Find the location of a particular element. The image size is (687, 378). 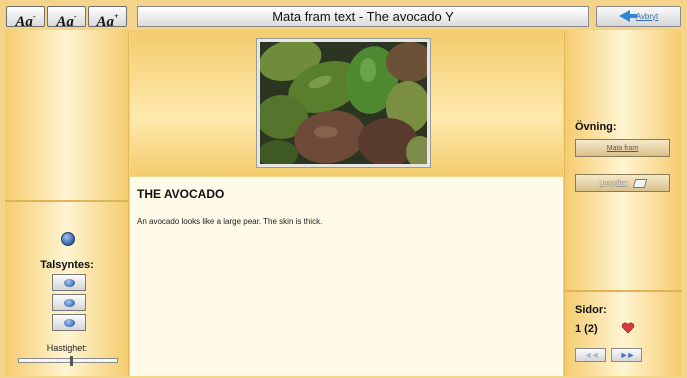

page-heading: THE AVOCADO is located at coordinates (181, 194).